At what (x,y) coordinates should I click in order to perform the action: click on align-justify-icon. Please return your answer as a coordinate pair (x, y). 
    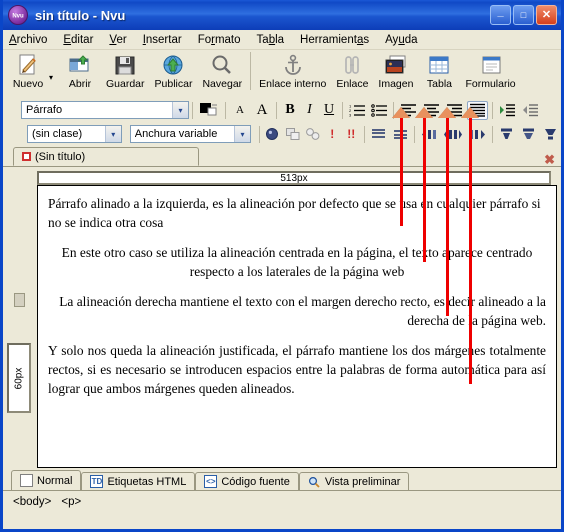
    Looking at the image, I should click on (477, 110).